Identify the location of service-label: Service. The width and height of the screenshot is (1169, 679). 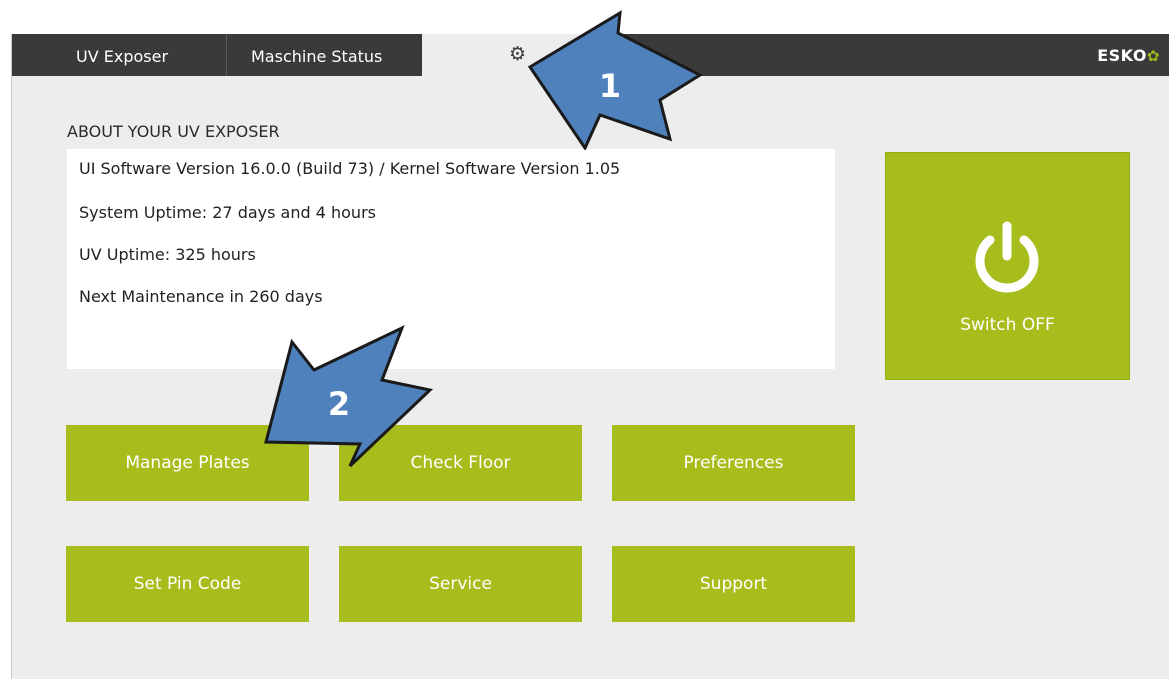
(460, 584).